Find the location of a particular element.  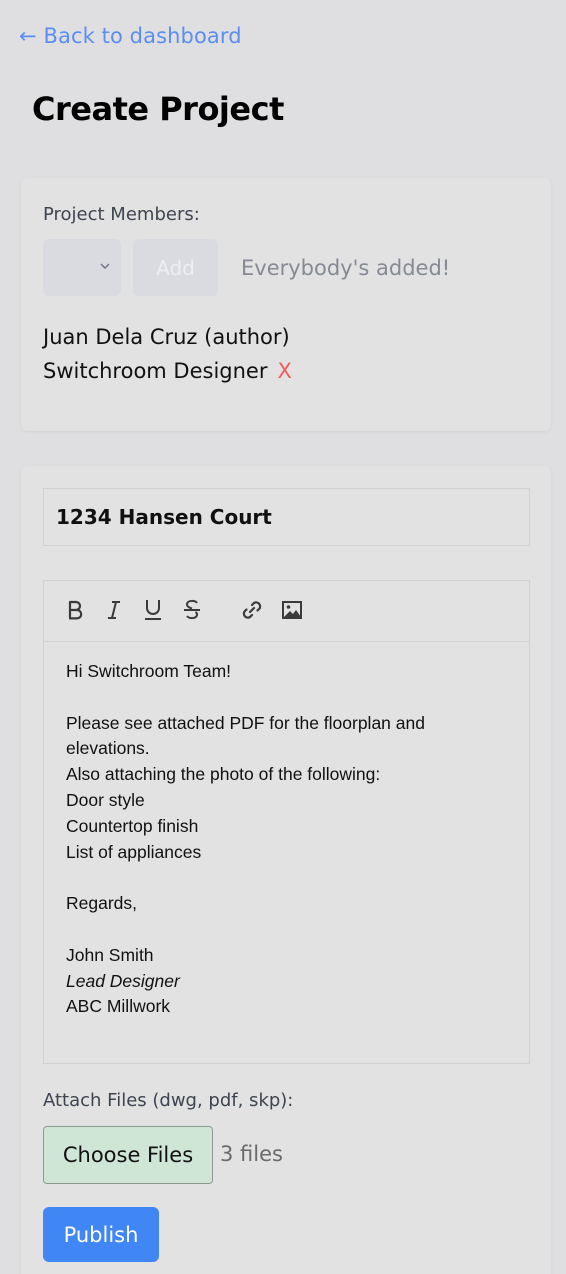

members-status-text: Everybody's added! is located at coordinates (346, 268).